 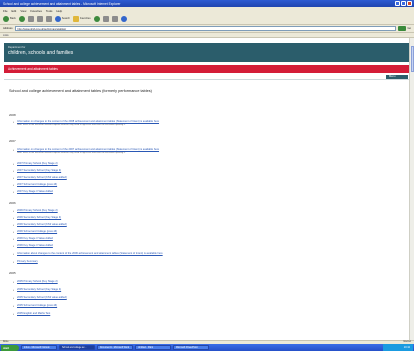 I want to click on taskbar-item: Microsoft PowerPoint, so click(x=191, y=347).